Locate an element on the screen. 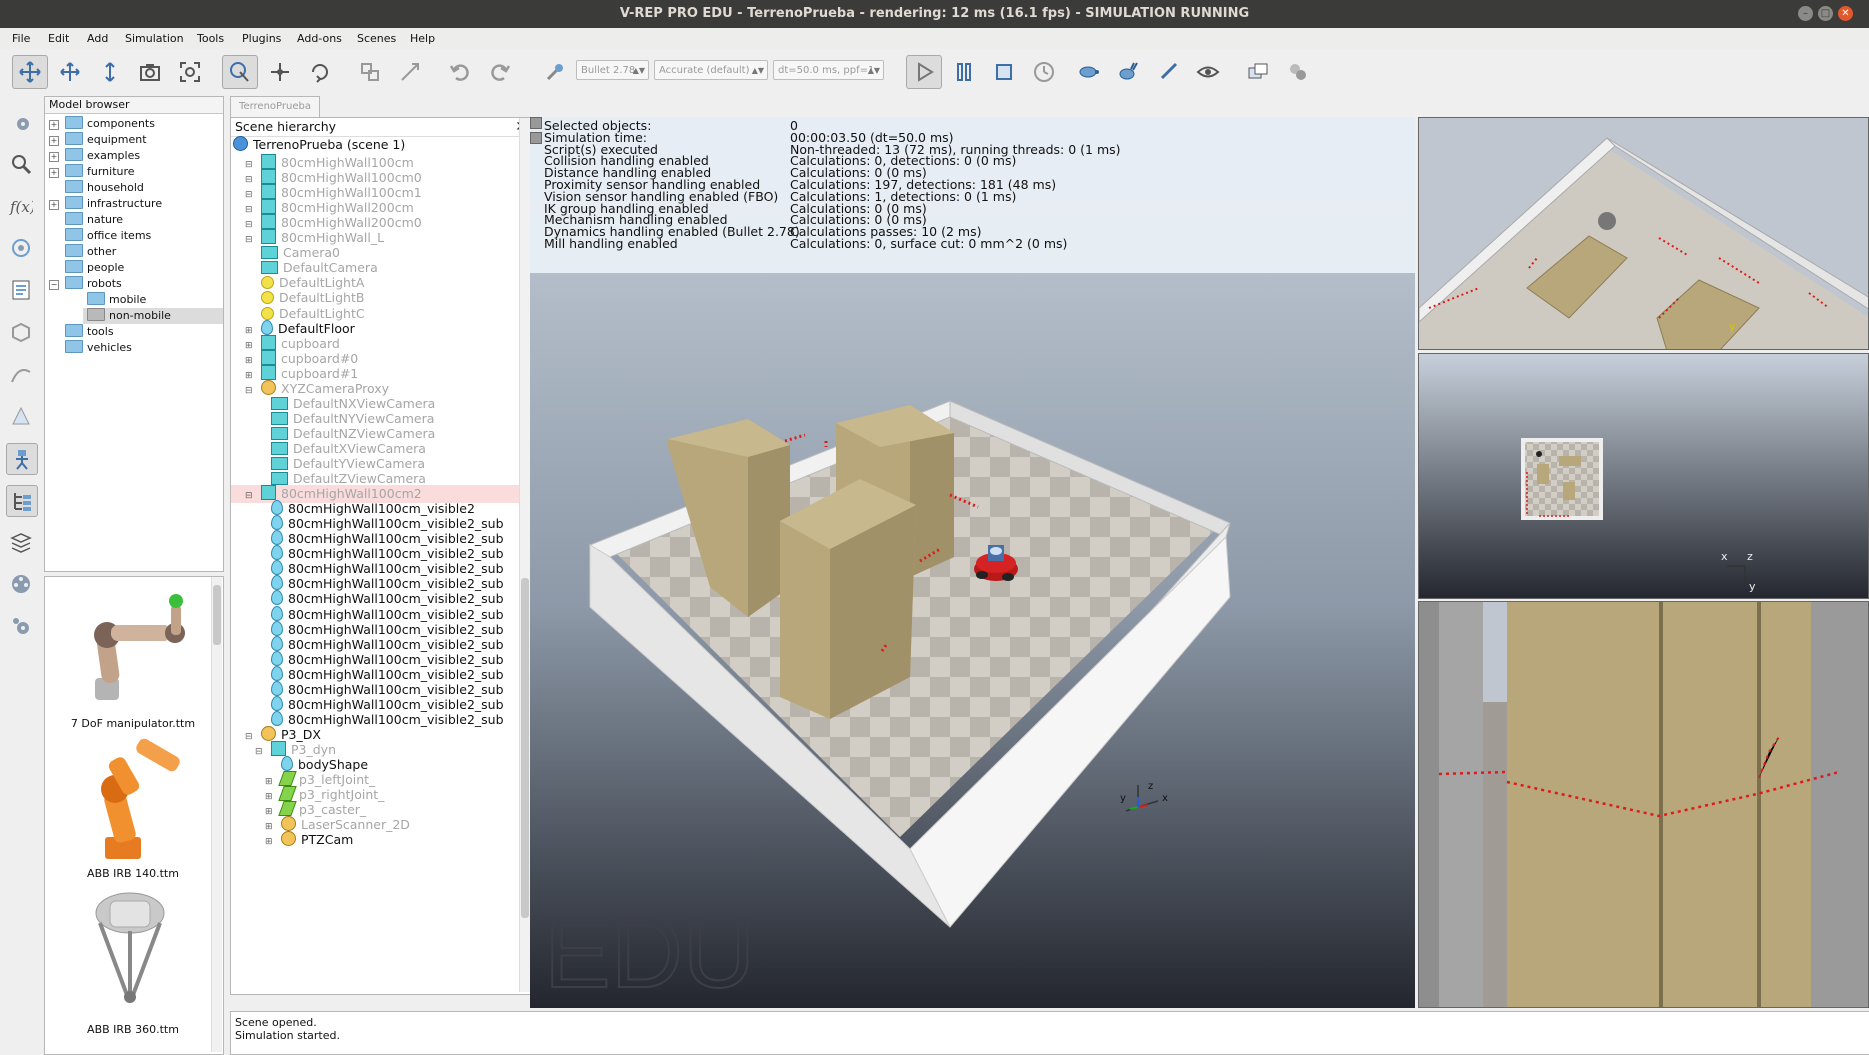 This screenshot has height=1055, width=1869. start-simulation-button is located at coordinates (924, 72).